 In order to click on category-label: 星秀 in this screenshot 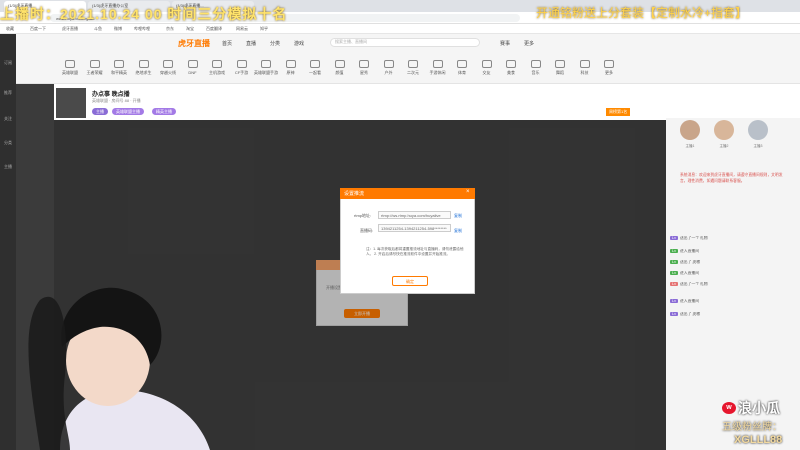, I will do `click(364, 72)`.